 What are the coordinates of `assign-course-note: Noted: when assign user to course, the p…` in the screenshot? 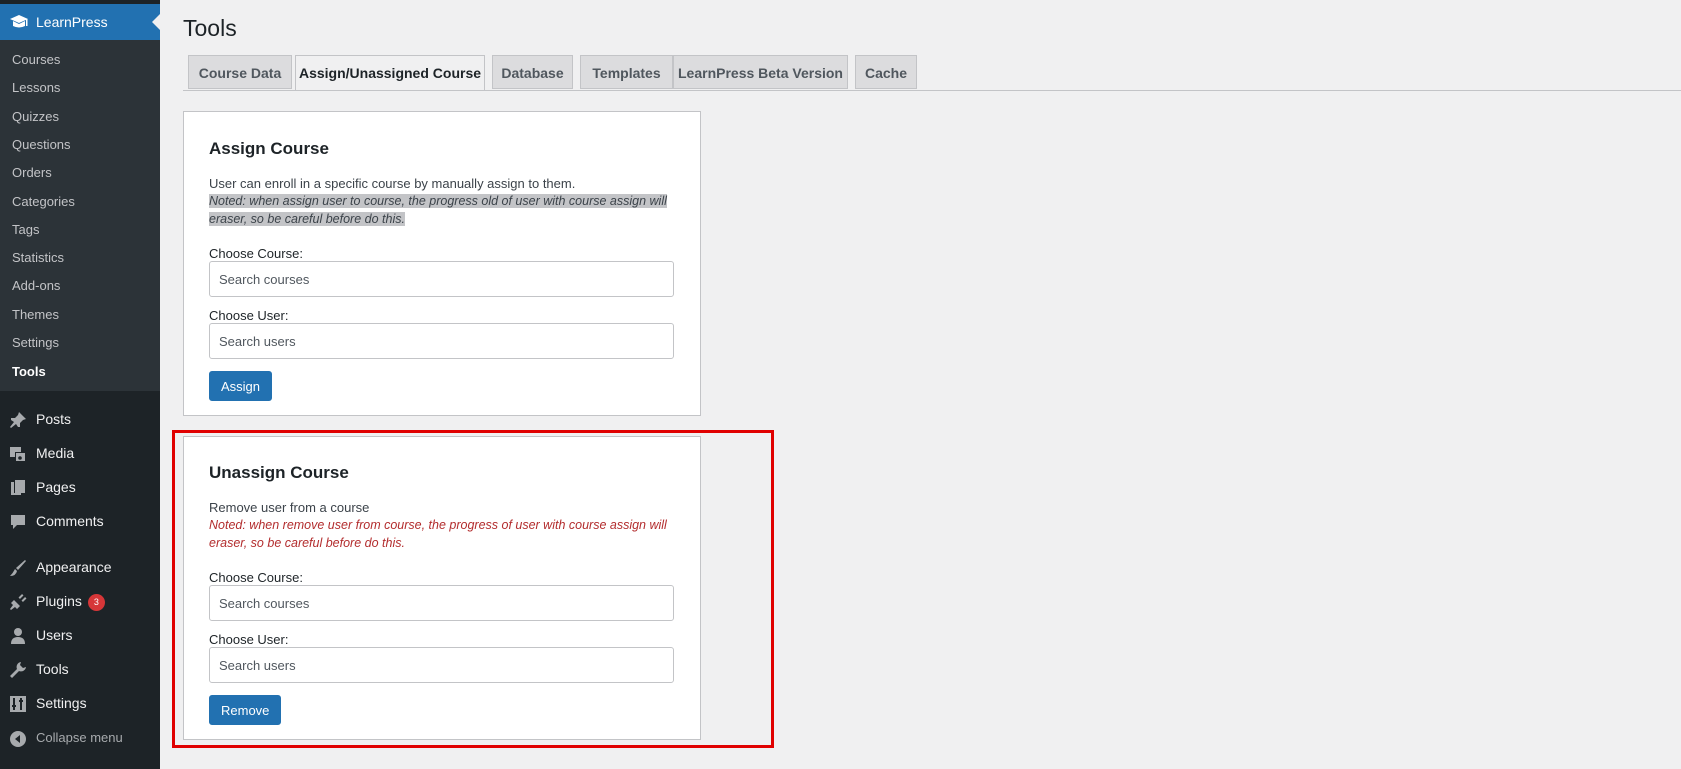 It's located at (439, 210).